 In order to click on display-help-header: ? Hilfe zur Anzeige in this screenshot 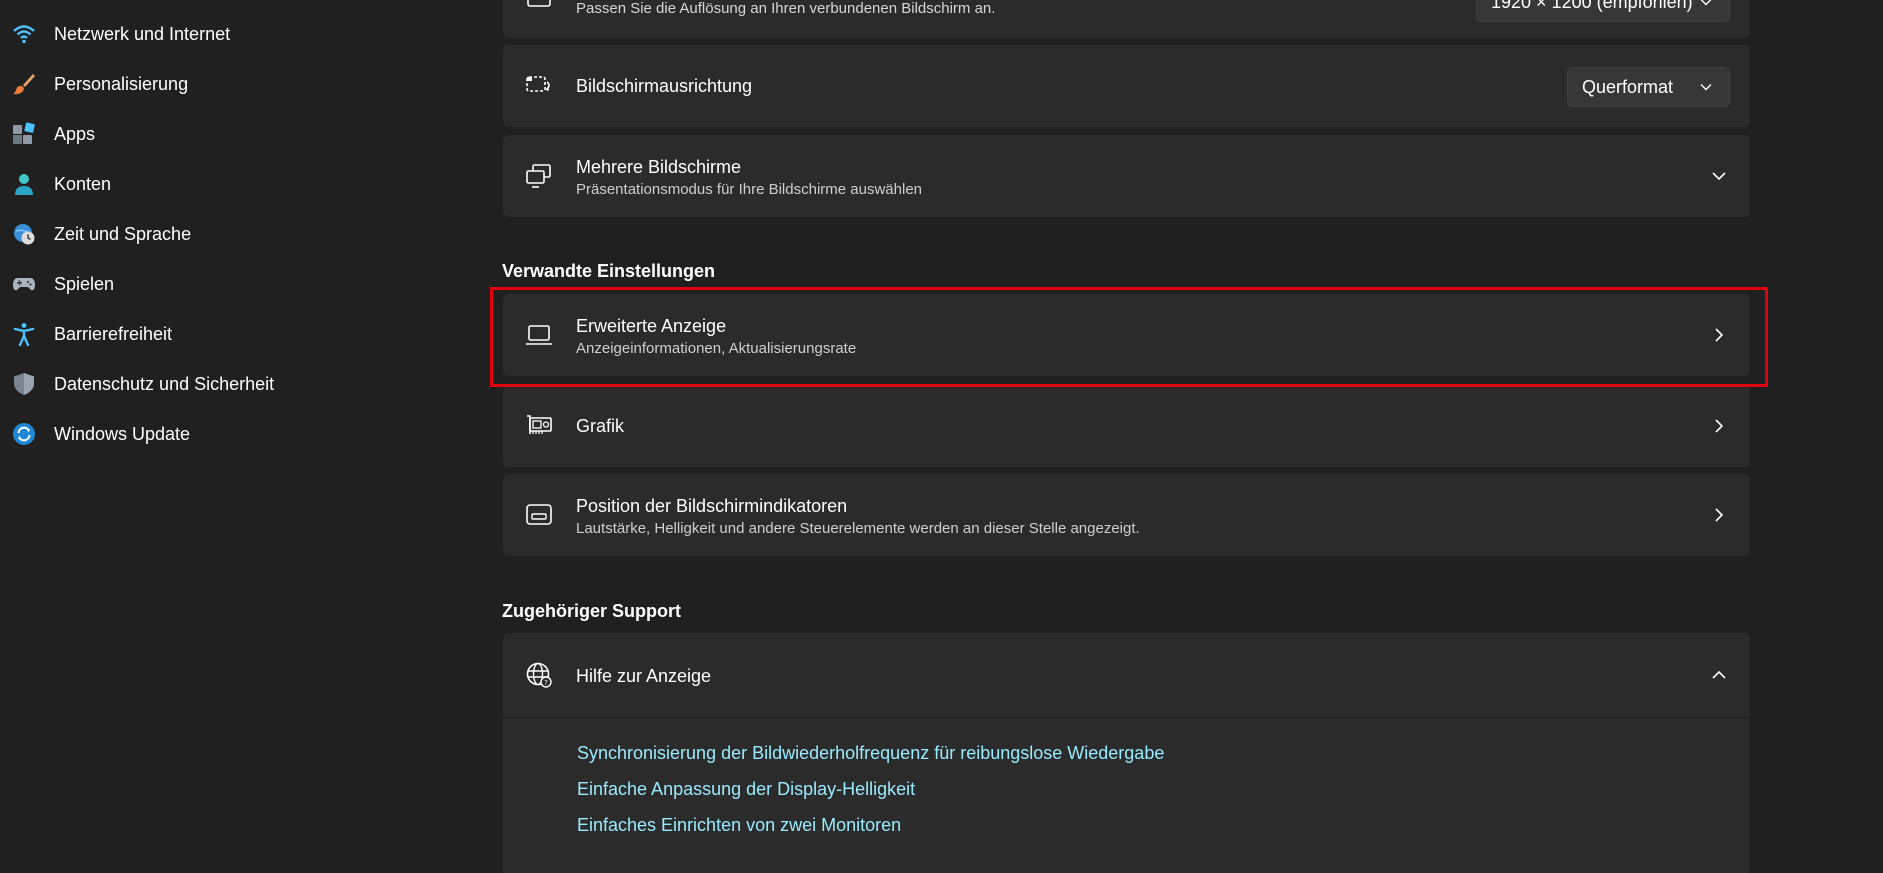, I will do `click(1126, 675)`.